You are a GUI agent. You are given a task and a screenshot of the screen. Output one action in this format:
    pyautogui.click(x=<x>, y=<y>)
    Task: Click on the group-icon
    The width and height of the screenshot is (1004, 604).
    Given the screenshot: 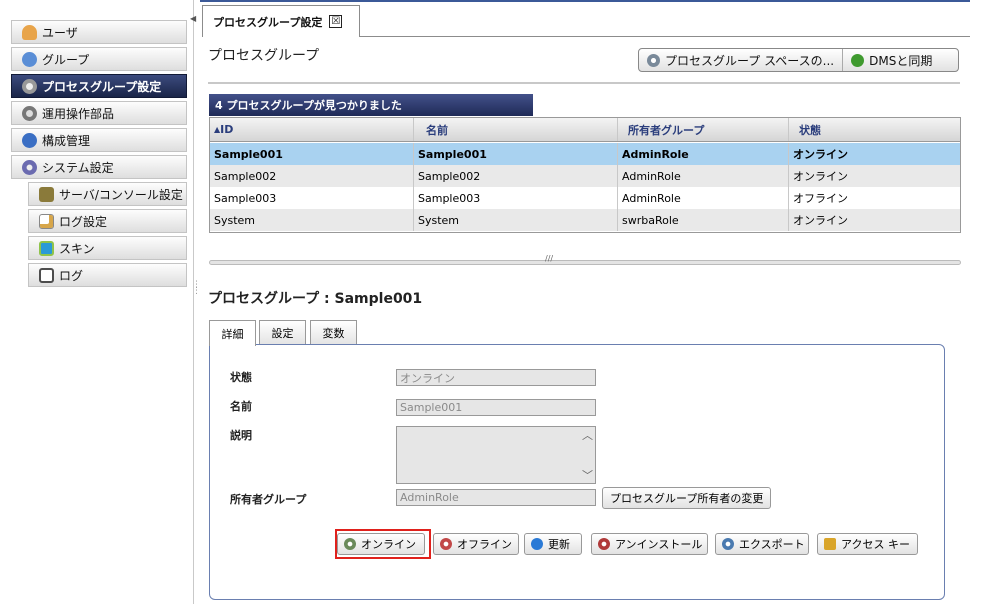 What is the action you would take?
    pyautogui.click(x=29, y=59)
    